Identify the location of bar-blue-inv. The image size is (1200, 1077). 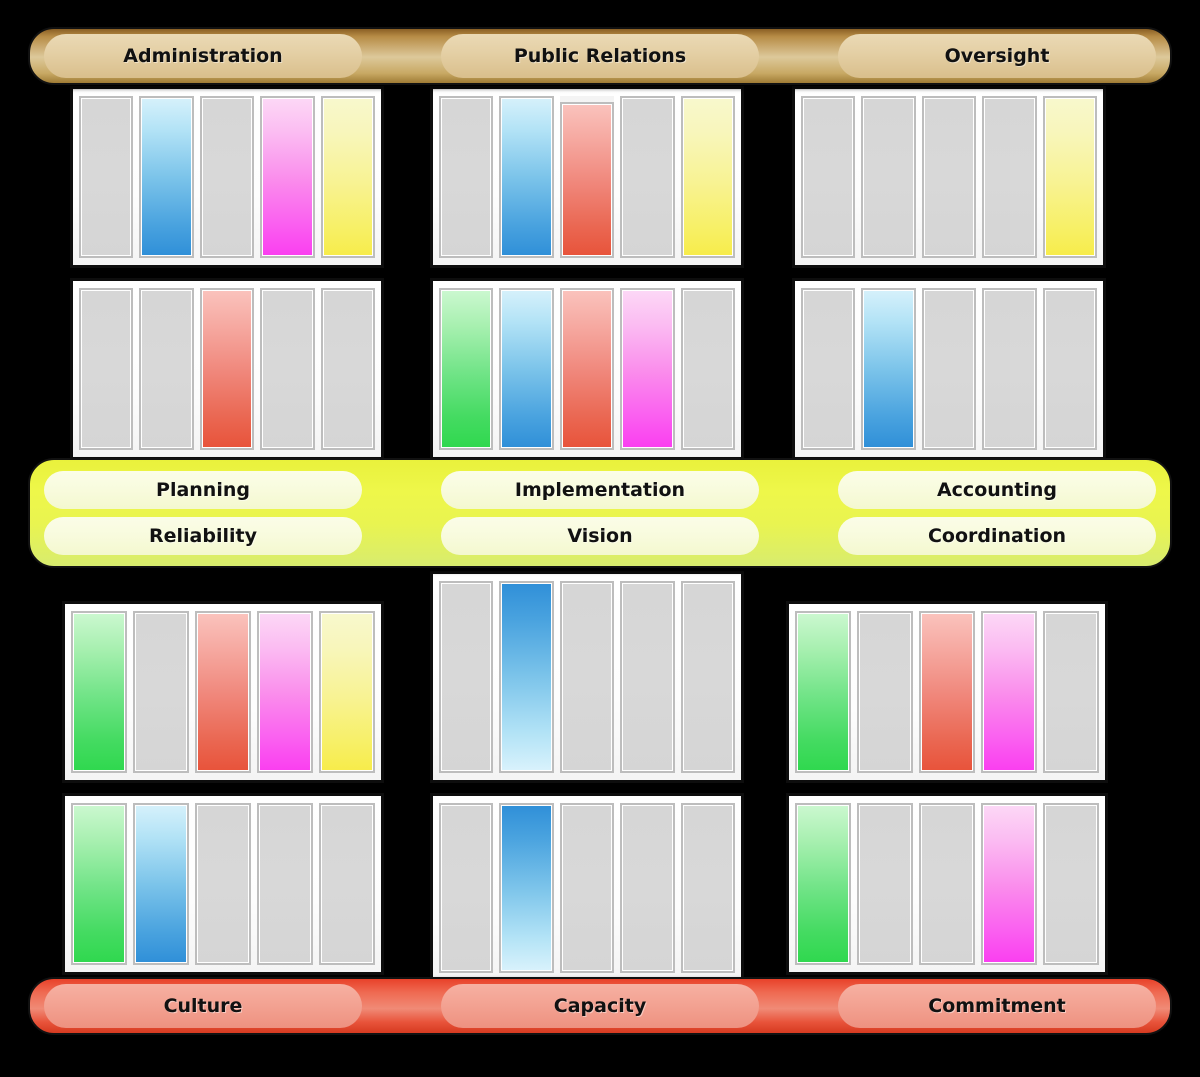
(526, 888).